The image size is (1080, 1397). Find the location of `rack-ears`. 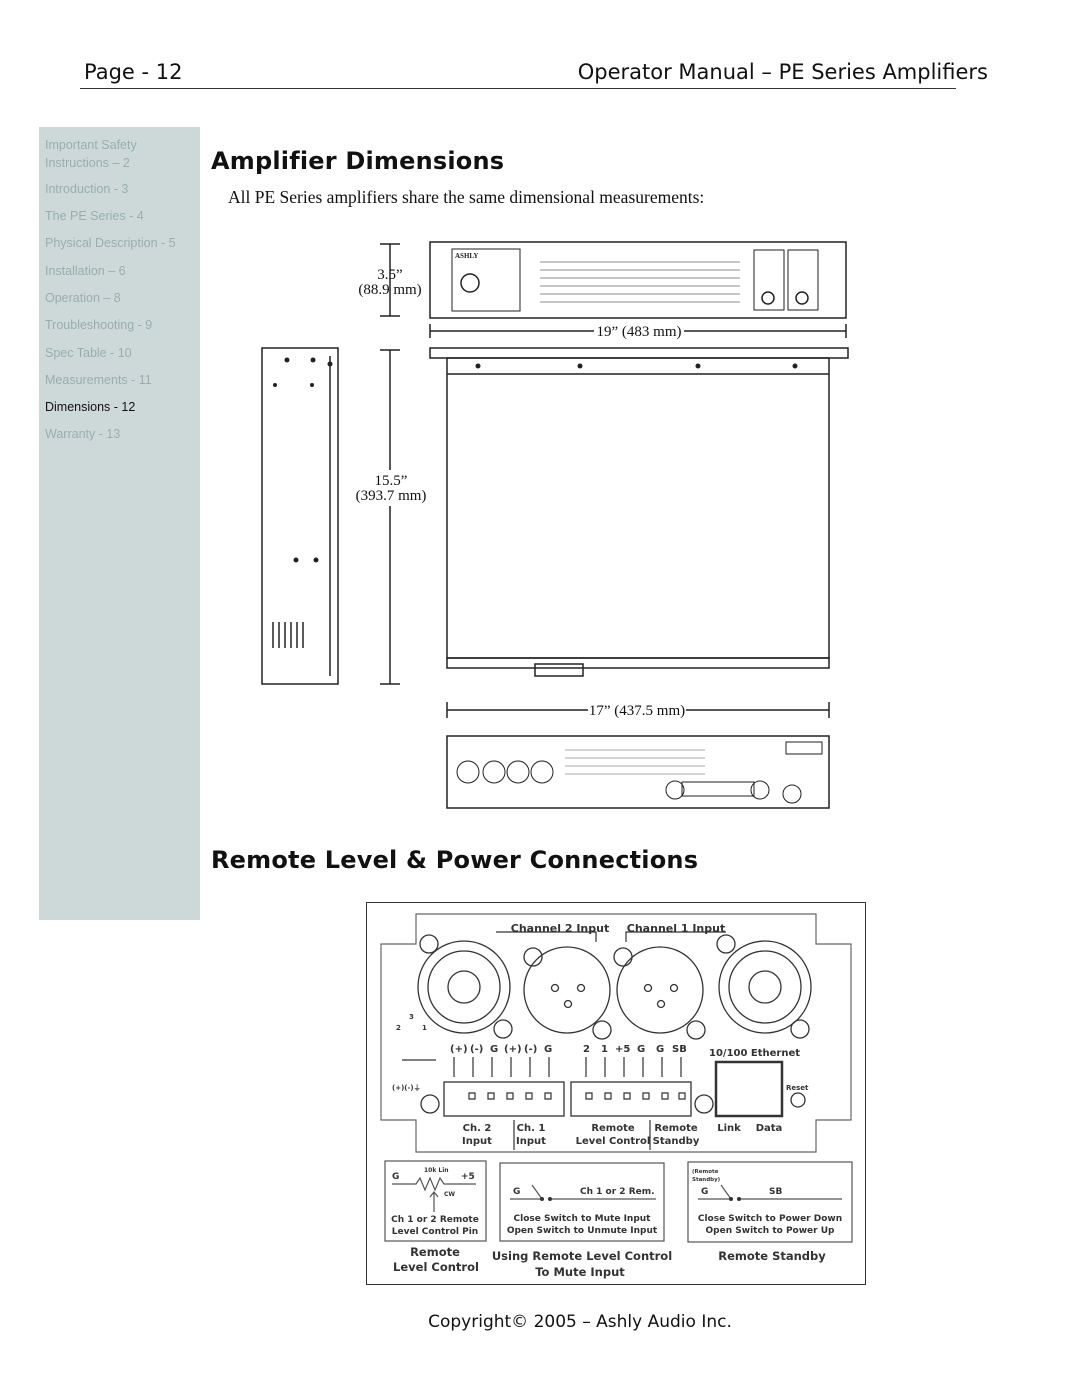

rack-ears is located at coordinates (639, 353).